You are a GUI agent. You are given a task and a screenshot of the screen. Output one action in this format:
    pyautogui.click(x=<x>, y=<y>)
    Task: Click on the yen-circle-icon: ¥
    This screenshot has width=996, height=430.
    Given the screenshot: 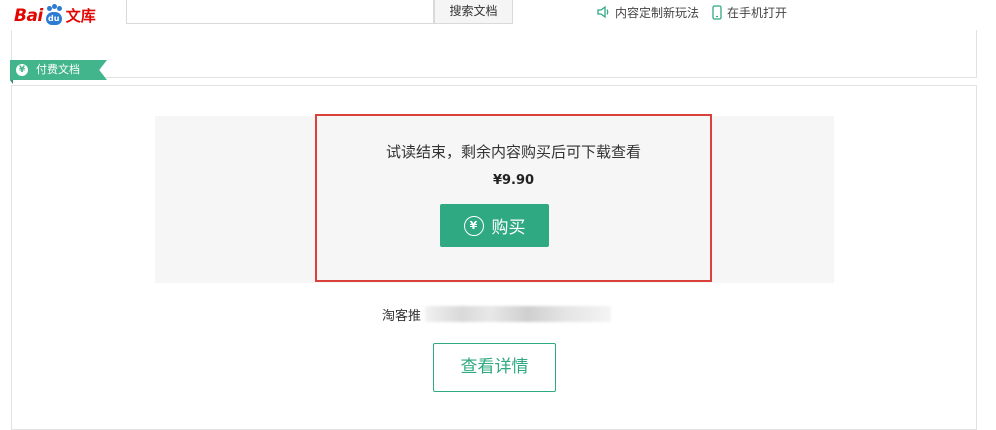 What is the action you would take?
    pyautogui.click(x=473, y=225)
    